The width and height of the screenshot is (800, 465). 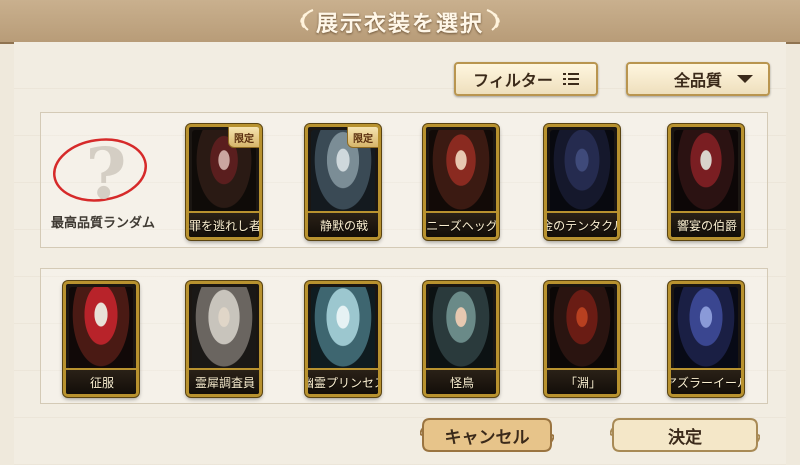 I want to click on dialog-title: 展示衣装を選択, so click(x=399, y=24).